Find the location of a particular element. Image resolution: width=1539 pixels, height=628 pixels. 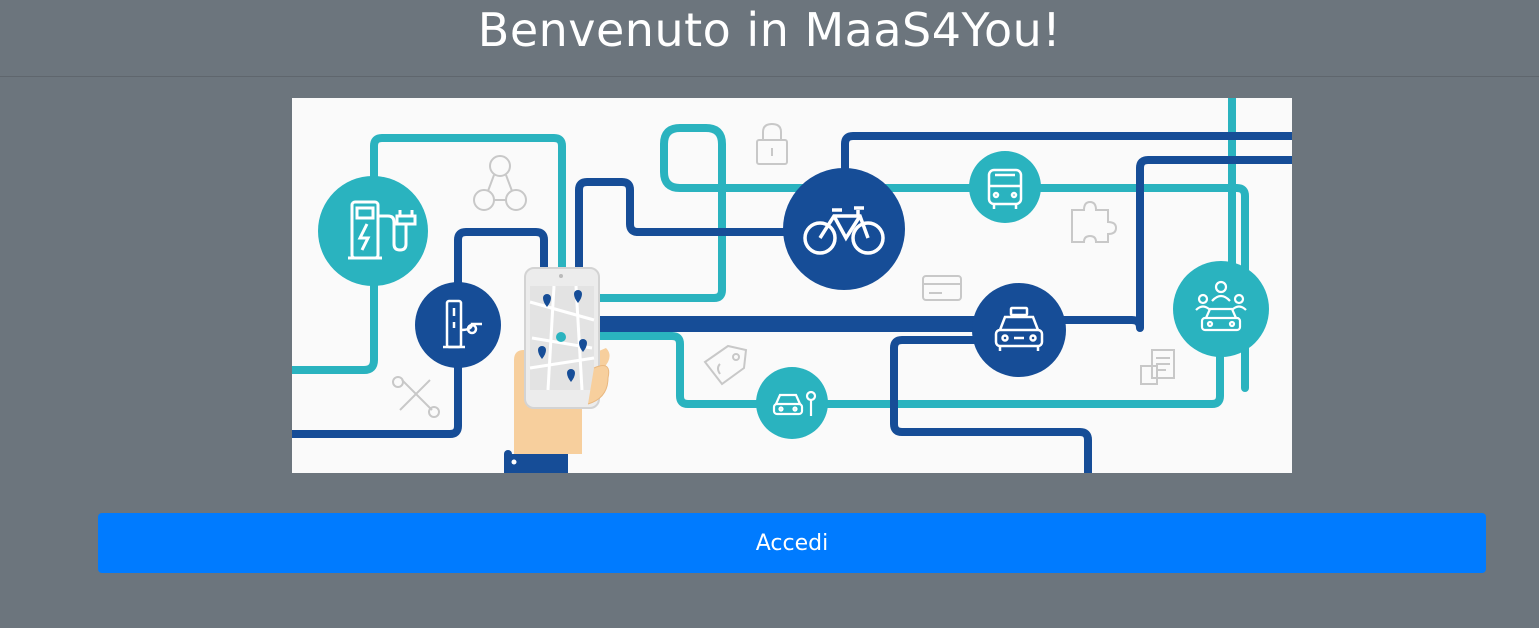

car-parking-icon is located at coordinates (792, 403).